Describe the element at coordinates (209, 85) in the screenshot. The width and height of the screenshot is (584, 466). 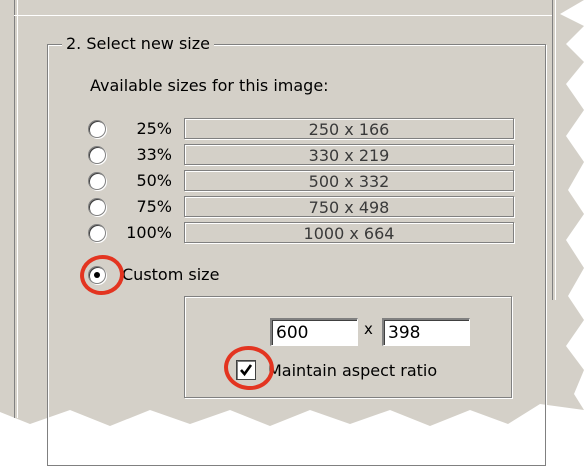
I see `available-sizes-label: Available sizes for this image:` at that location.